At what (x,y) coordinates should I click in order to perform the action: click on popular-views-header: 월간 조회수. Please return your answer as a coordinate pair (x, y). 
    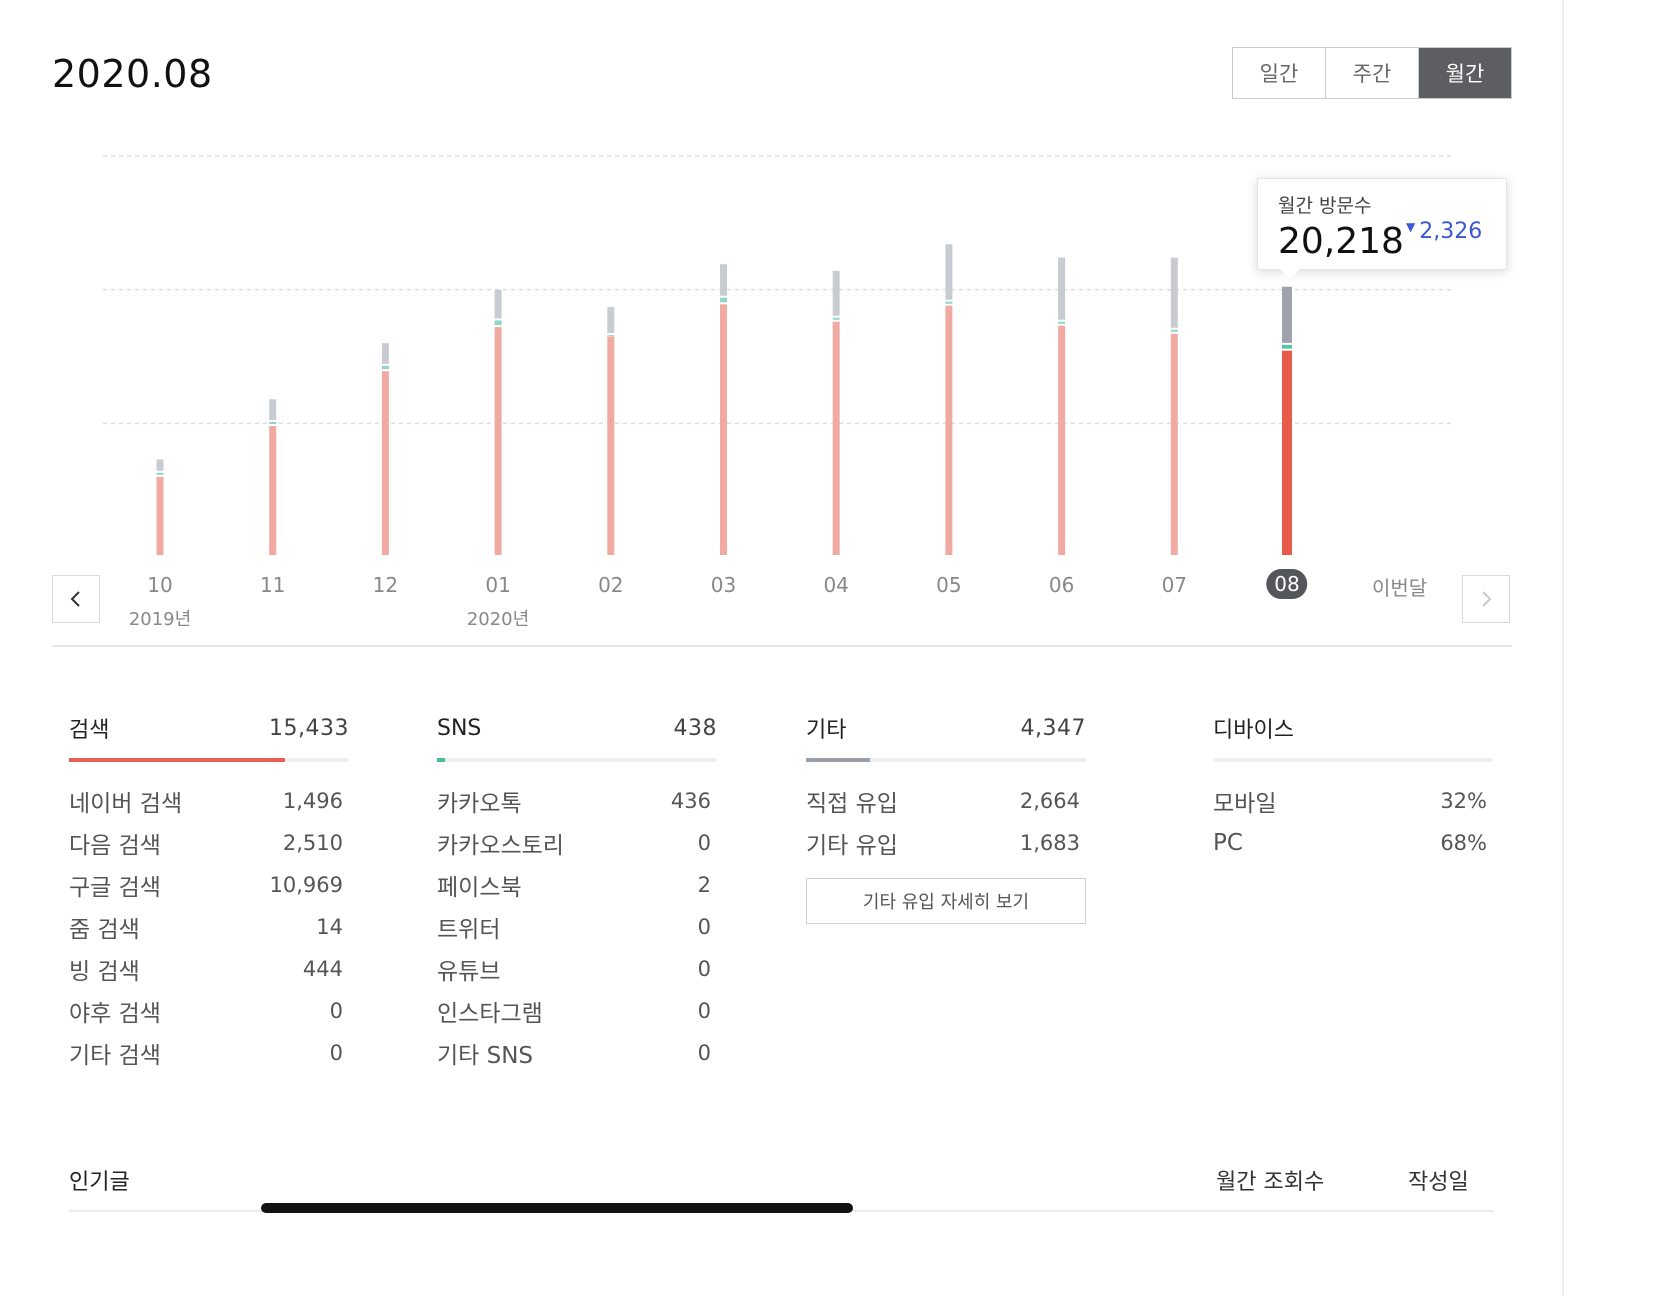
    Looking at the image, I should click on (1270, 1180).